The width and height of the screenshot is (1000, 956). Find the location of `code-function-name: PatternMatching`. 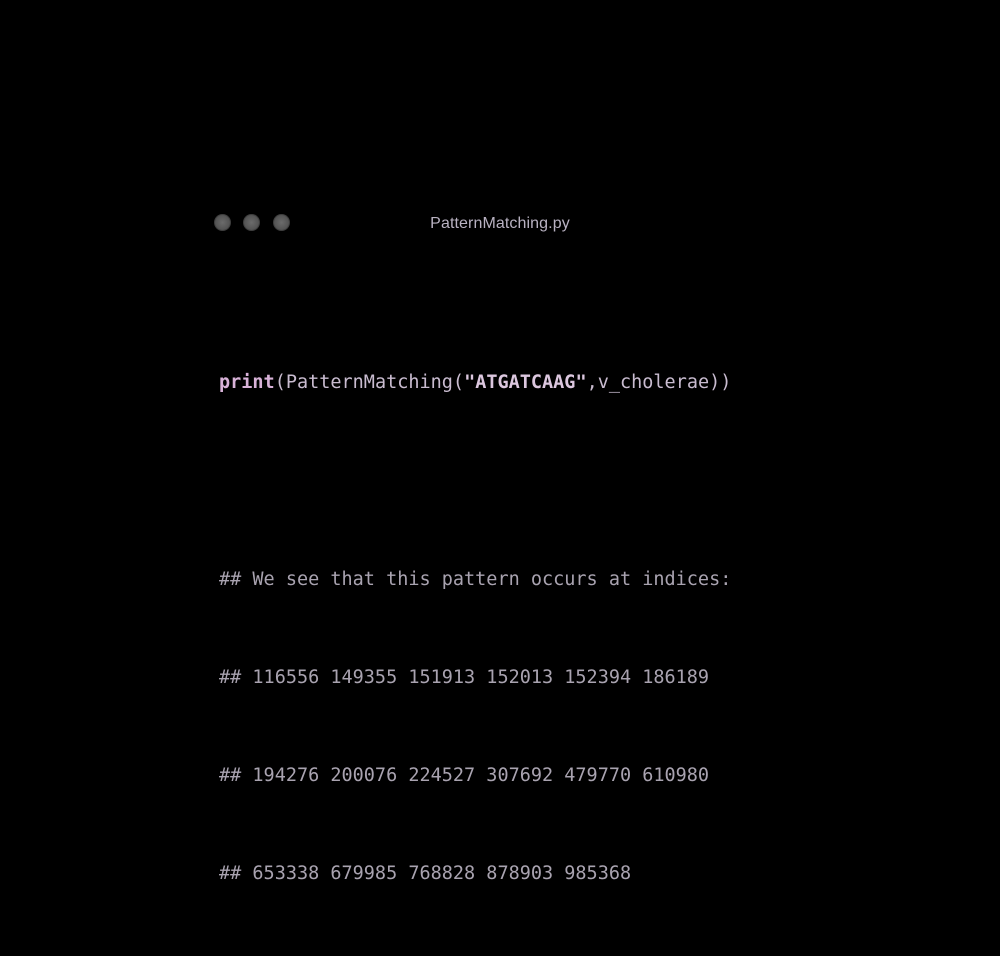

code-function-name: PatternMatching is located at coordinates (369, 383).